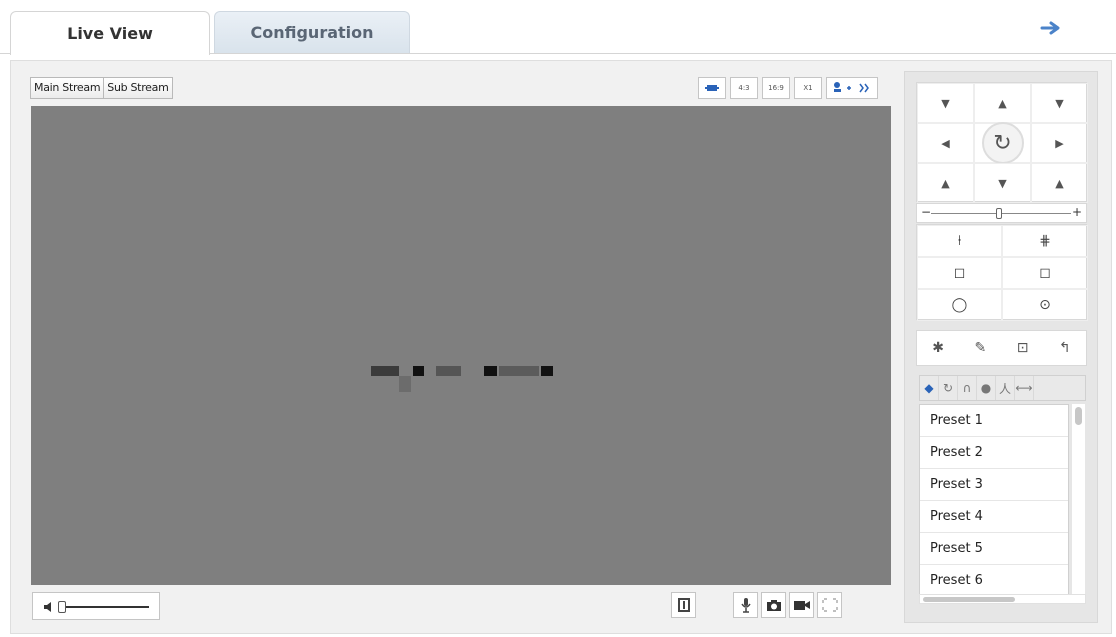 This screenshot has height=637, width=1116. What do you see at coordinates (1002, 183) in the screenshot?
I see `pan-down-icon: ▼` at bounding box center [1002, 183].